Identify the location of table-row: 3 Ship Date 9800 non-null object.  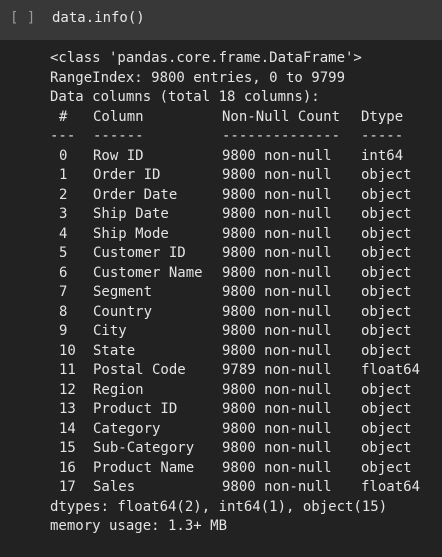
(231, 215).